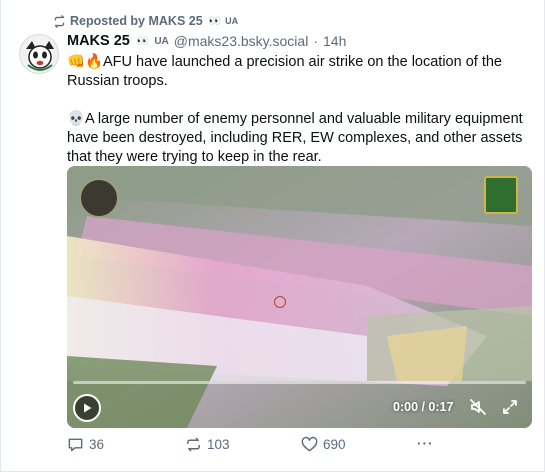  I want to click on fire-emoji-icon: 🔥, so click(94, 62).